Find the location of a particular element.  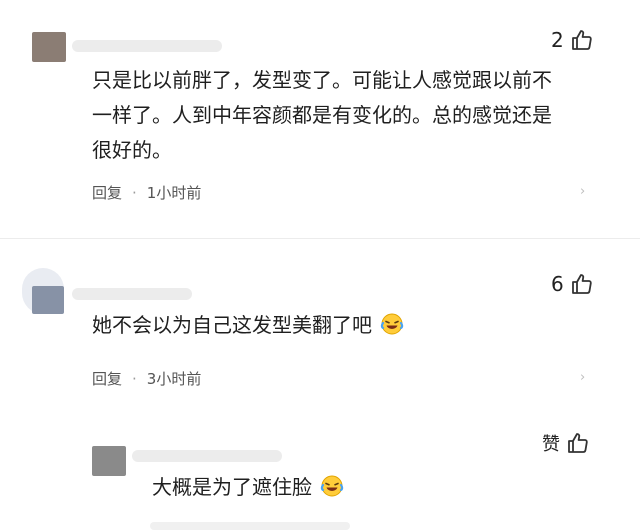

timestamp: 3小时前 is located at coordinates (174, 379).